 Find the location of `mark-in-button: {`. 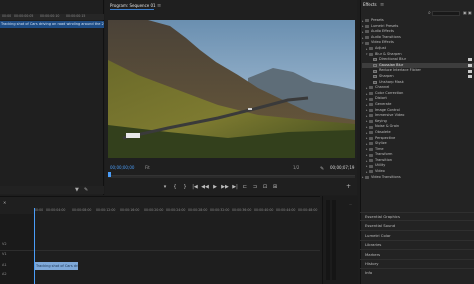

mark-in-button: { is located at coordinates (175, 187).